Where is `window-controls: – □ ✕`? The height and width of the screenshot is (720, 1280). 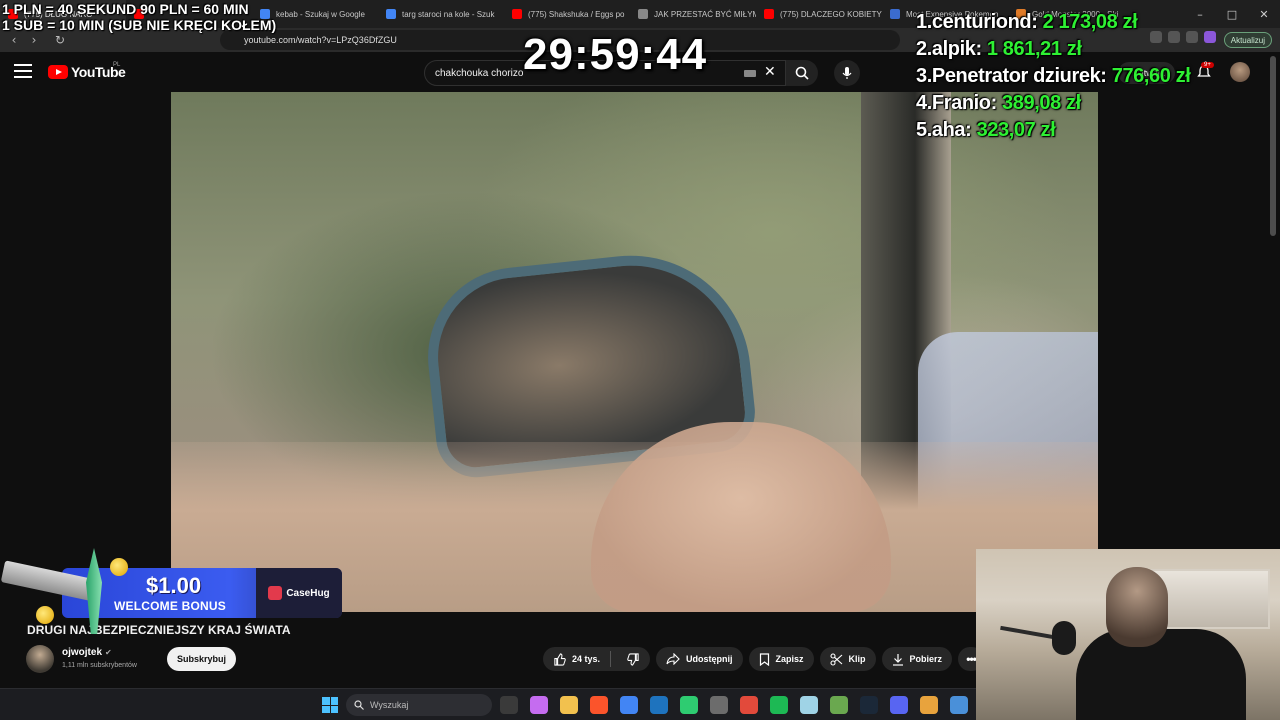
window-controls: – □ ✕ is located at coordinates (1232, 14).